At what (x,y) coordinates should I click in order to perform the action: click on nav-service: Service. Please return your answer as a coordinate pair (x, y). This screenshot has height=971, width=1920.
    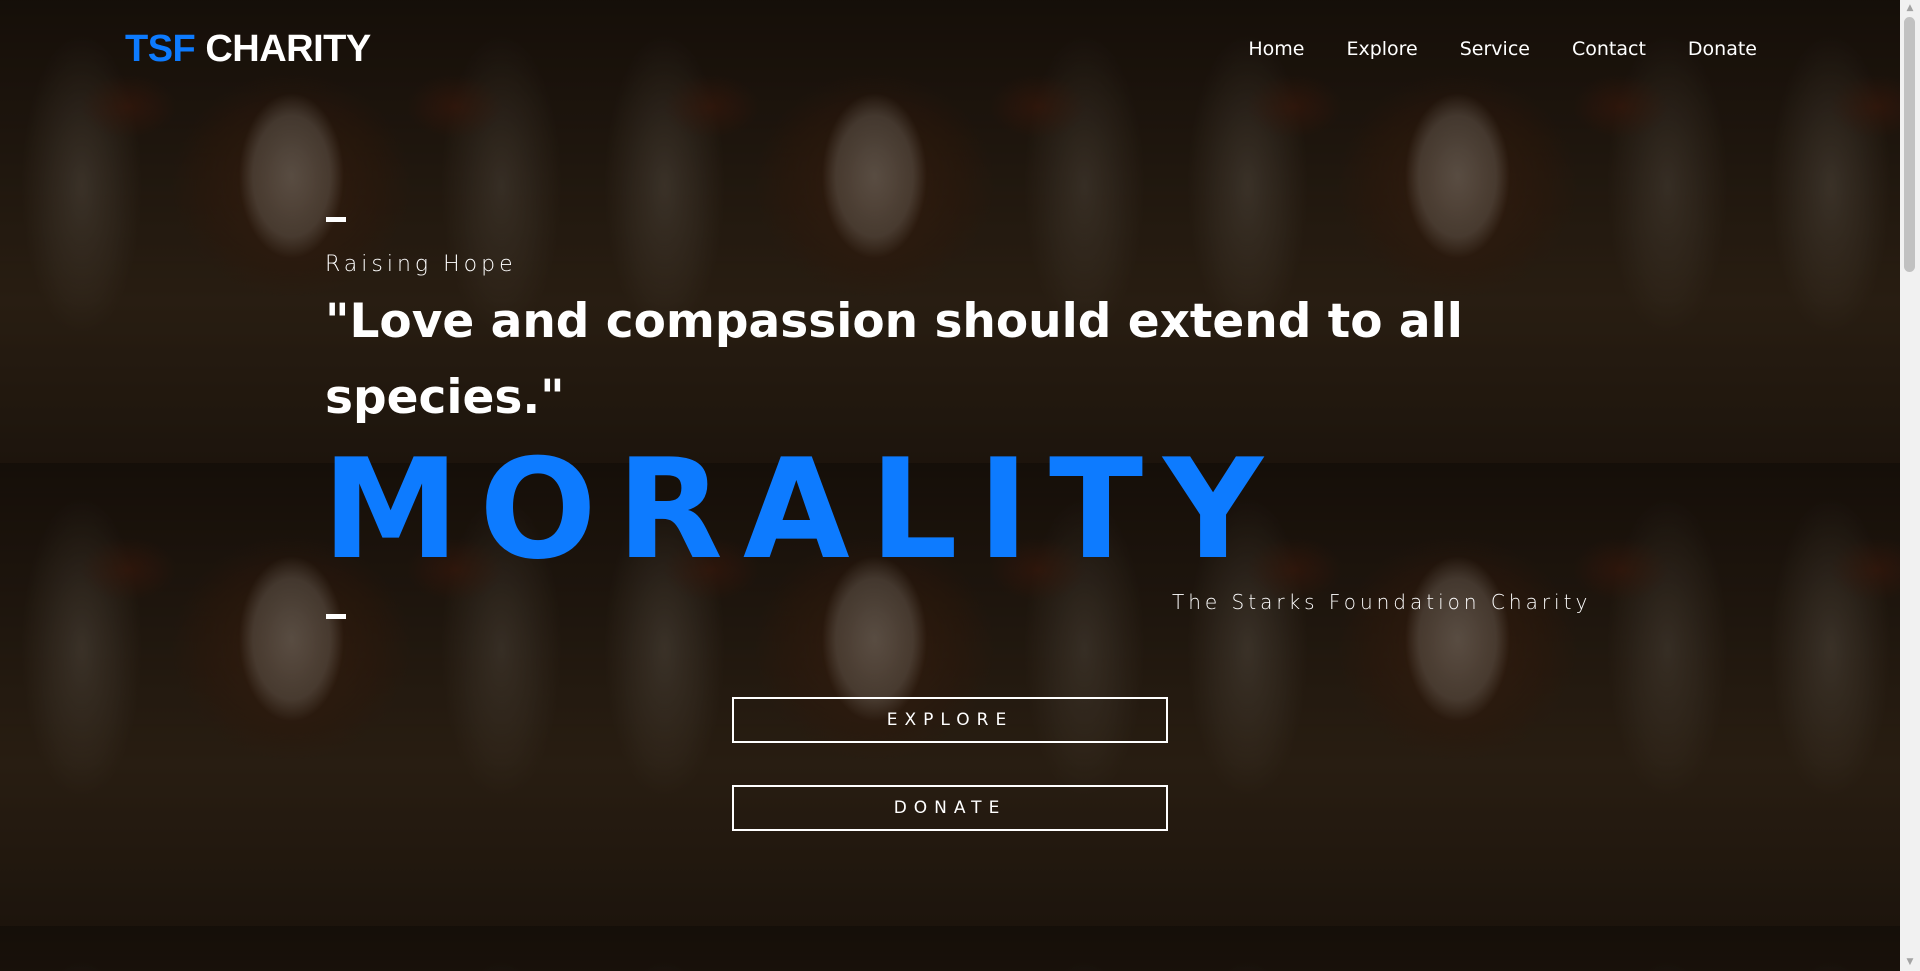
    Looking at the image, I should click on (1495, 49).